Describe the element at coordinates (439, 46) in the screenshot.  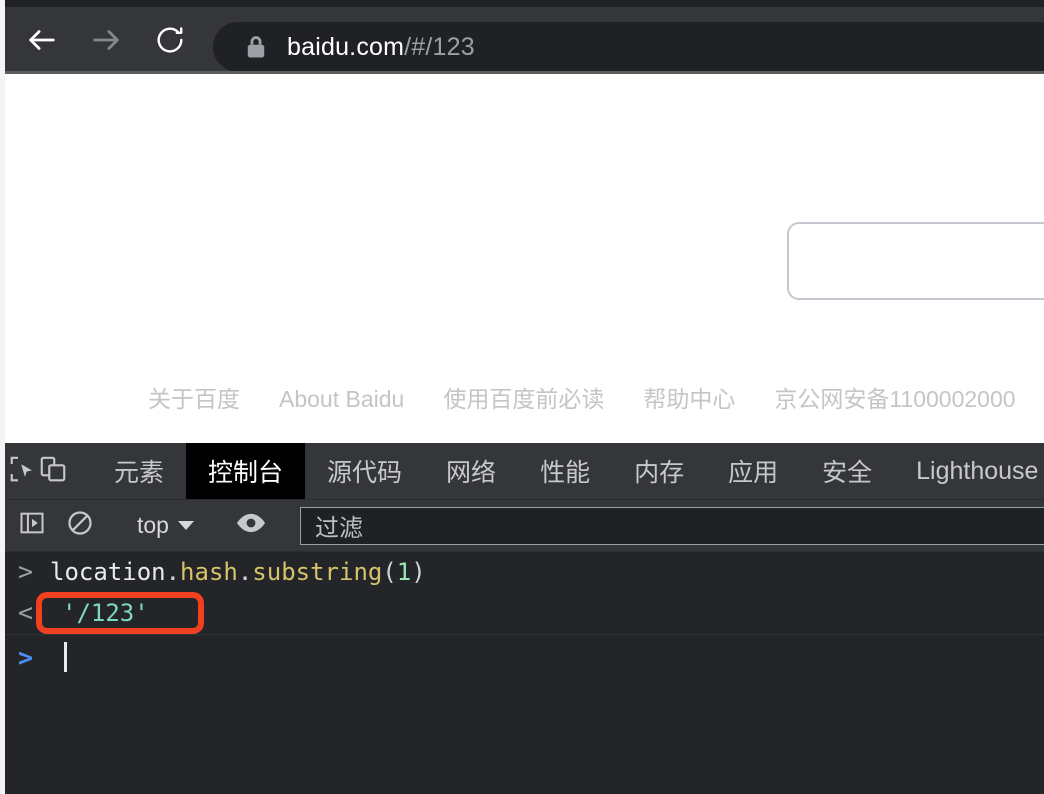
I see `url-path: /#/123` at that location.